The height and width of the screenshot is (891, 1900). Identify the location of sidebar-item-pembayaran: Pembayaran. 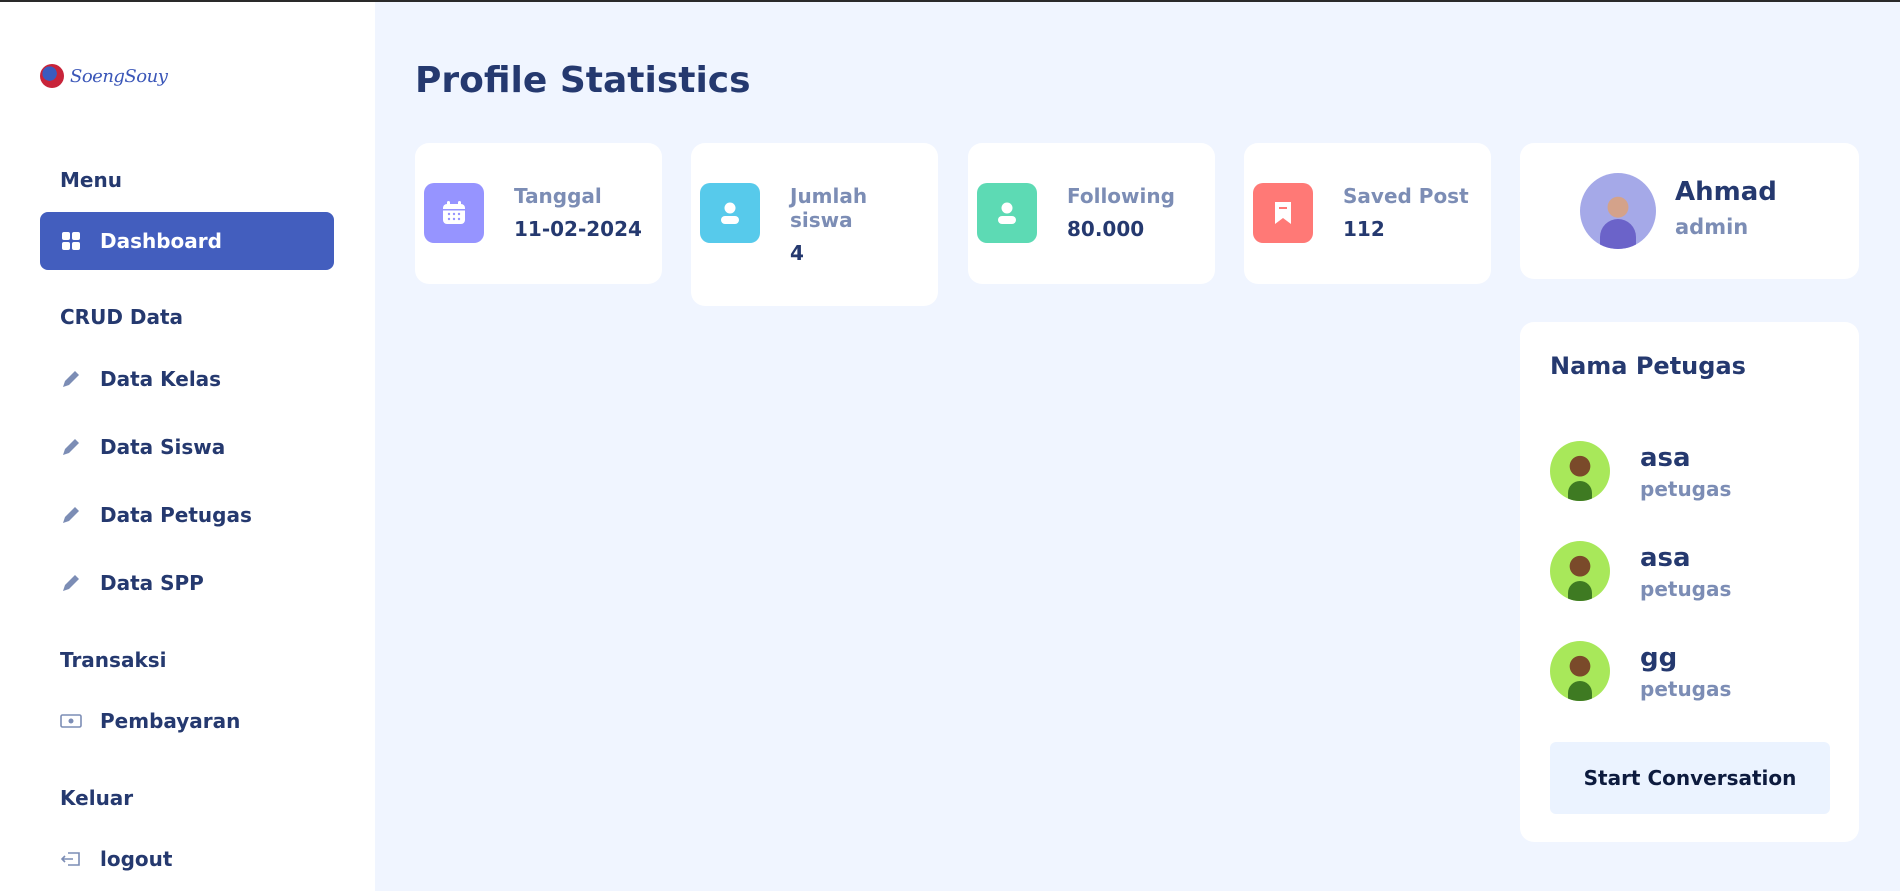
(187, 721).